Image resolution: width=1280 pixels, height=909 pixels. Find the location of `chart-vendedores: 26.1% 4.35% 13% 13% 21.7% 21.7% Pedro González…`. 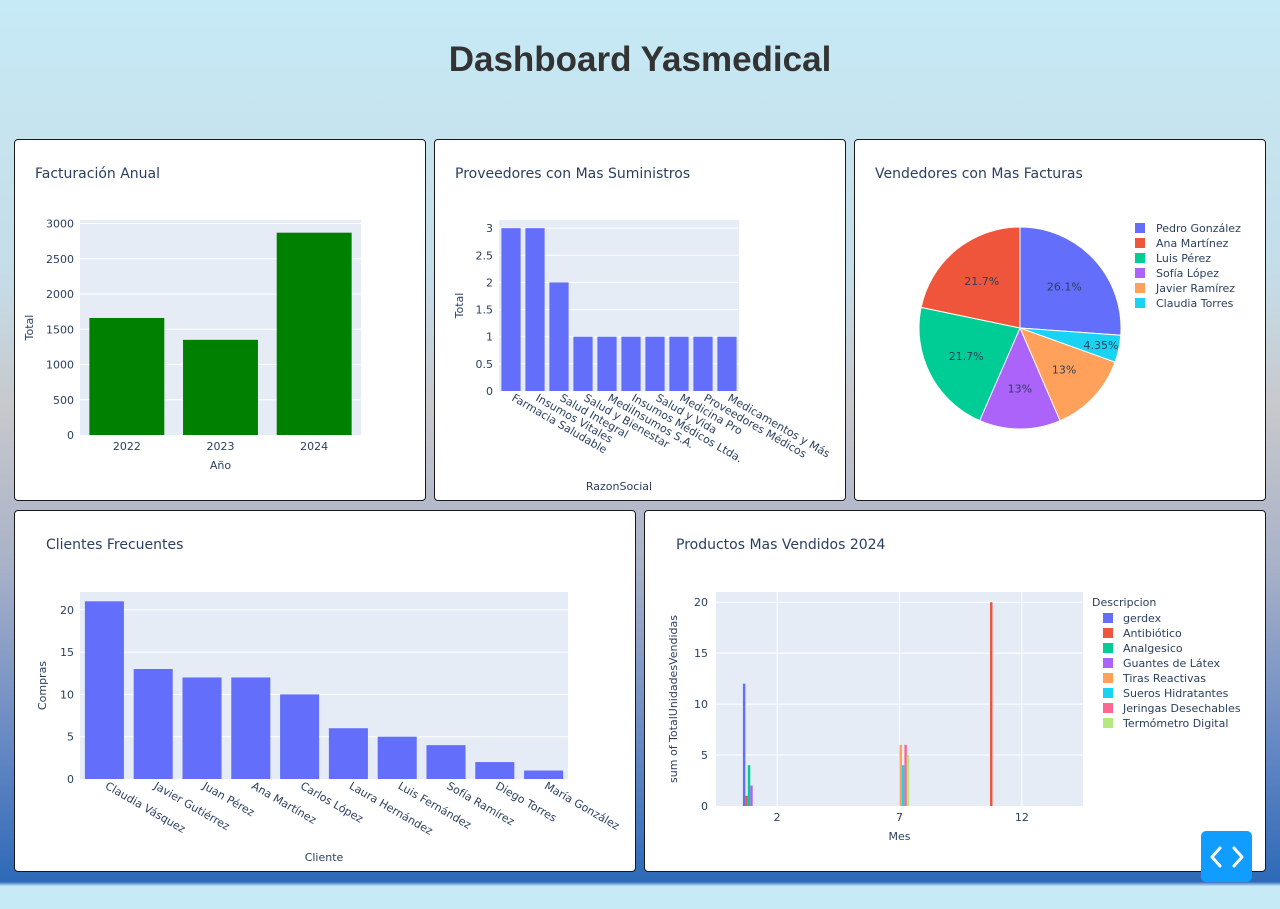

chart-vendedores: 26.1% 4.35% 13% 13% 21.7% 21.7% Pedro González… is located at coordinates (1079, 326).